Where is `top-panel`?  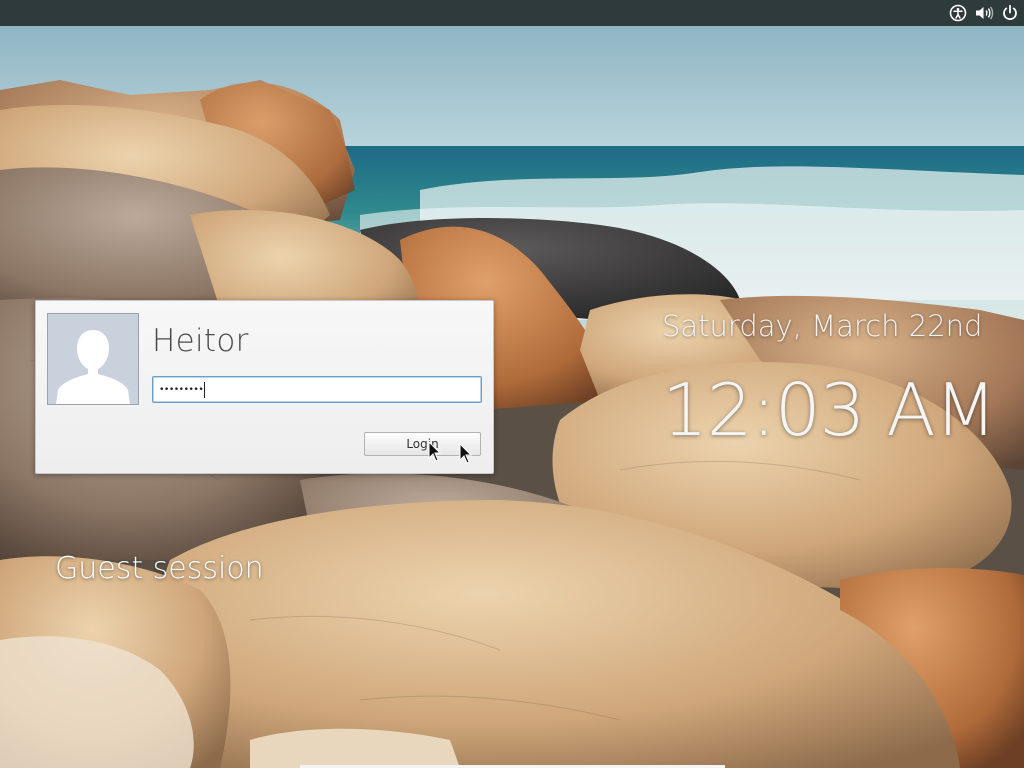 top-panel is located at coordinates (512, 13).